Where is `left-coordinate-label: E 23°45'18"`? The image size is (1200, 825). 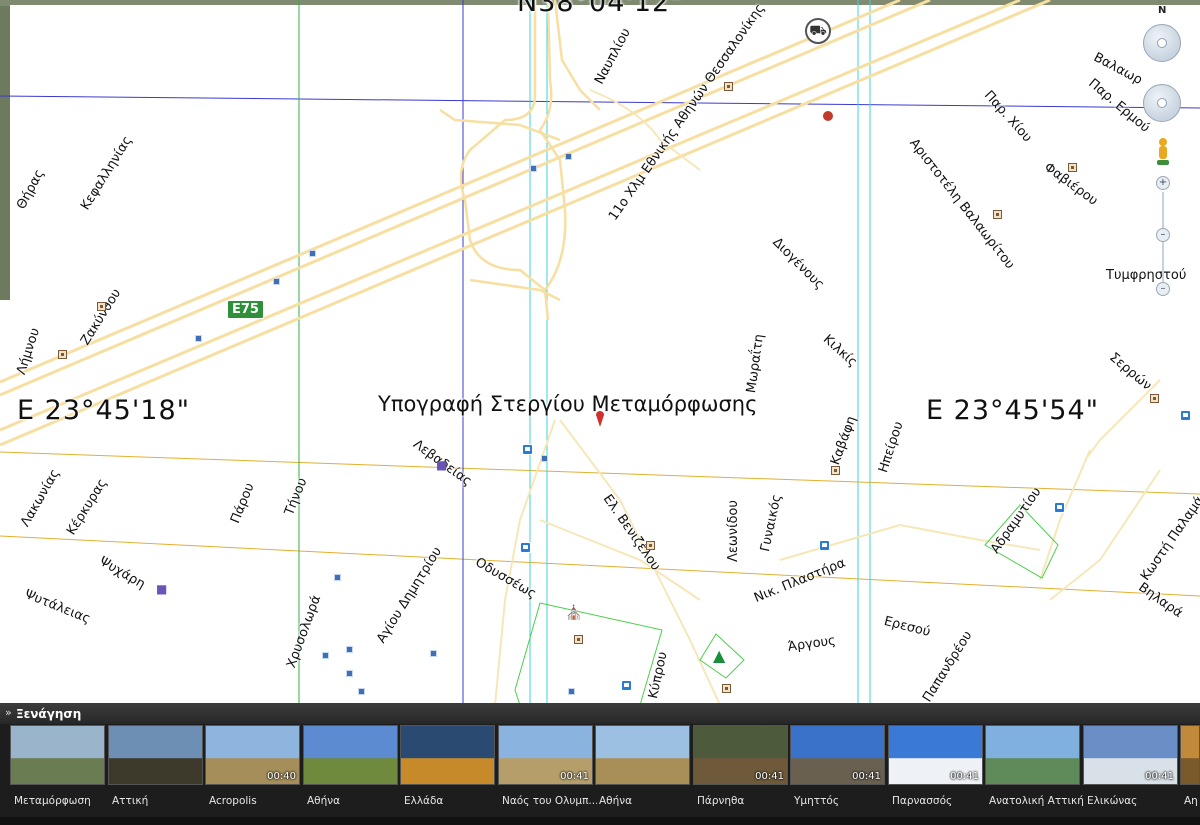
left-coordinate-label: E 23°45'18" is located at coordinates (104, 410).